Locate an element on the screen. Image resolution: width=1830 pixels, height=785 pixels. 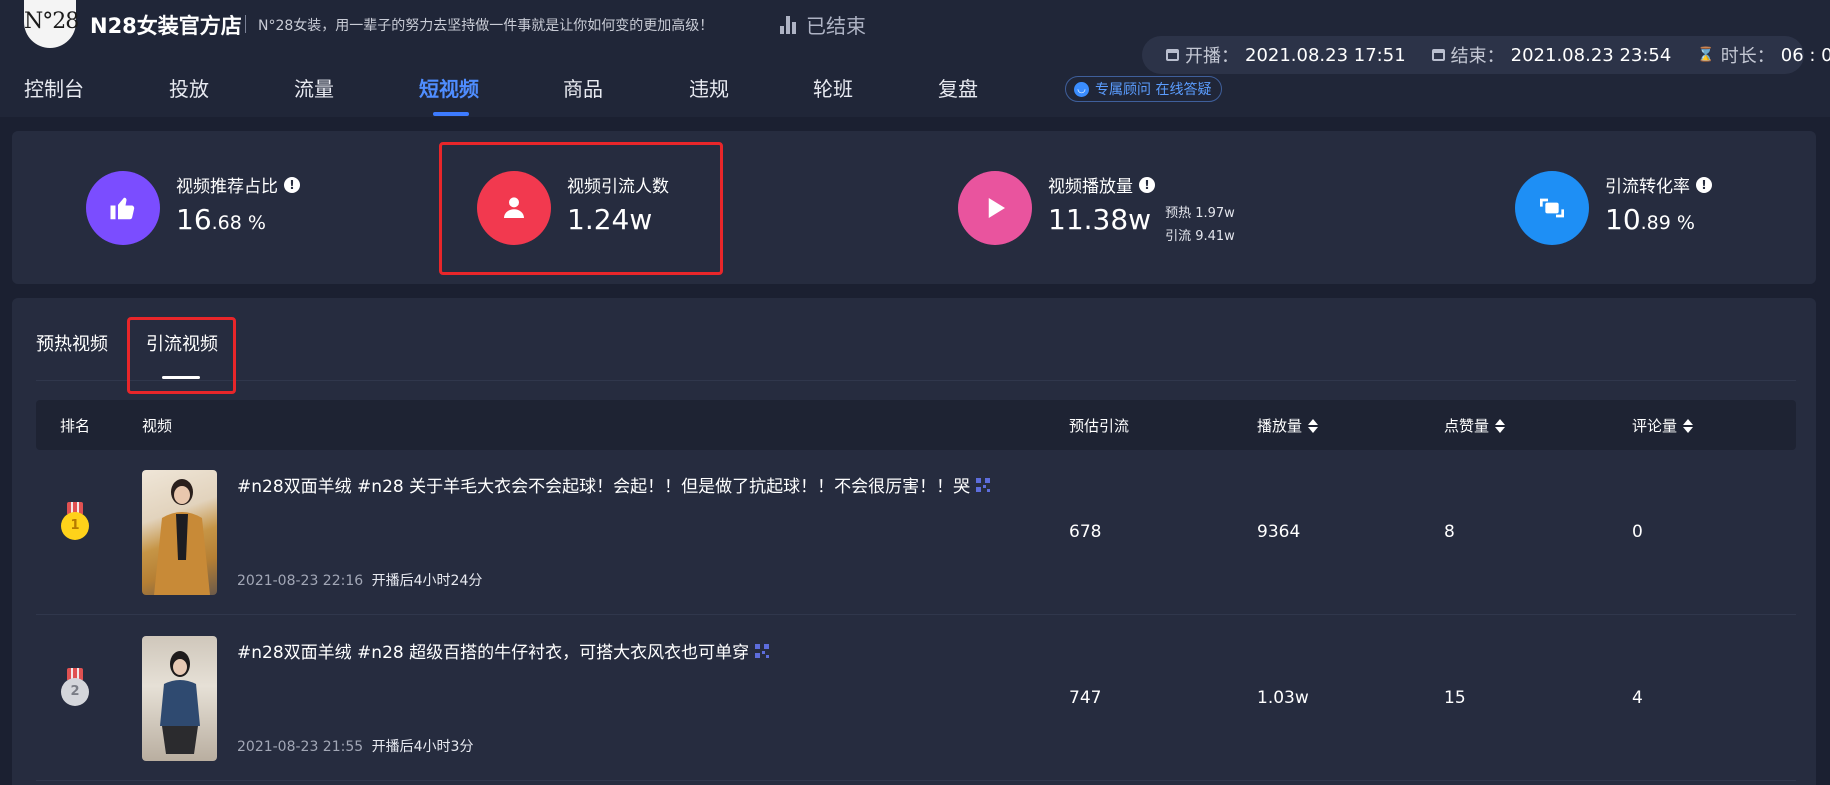
duration-value: 06 : 03 is located at coordinates (1805, 55).